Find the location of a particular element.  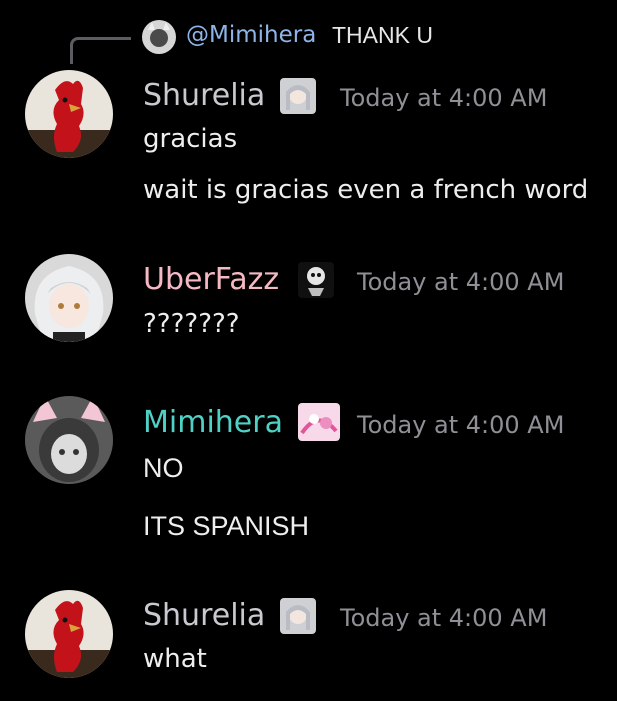

message-text: ITS SPANISH is located at coordinates (226, 526).